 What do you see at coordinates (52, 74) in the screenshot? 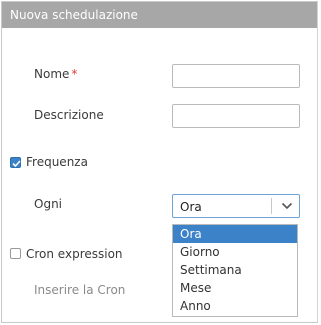
I see `nome-label-text: Nome` at bounding box center [52, 74].